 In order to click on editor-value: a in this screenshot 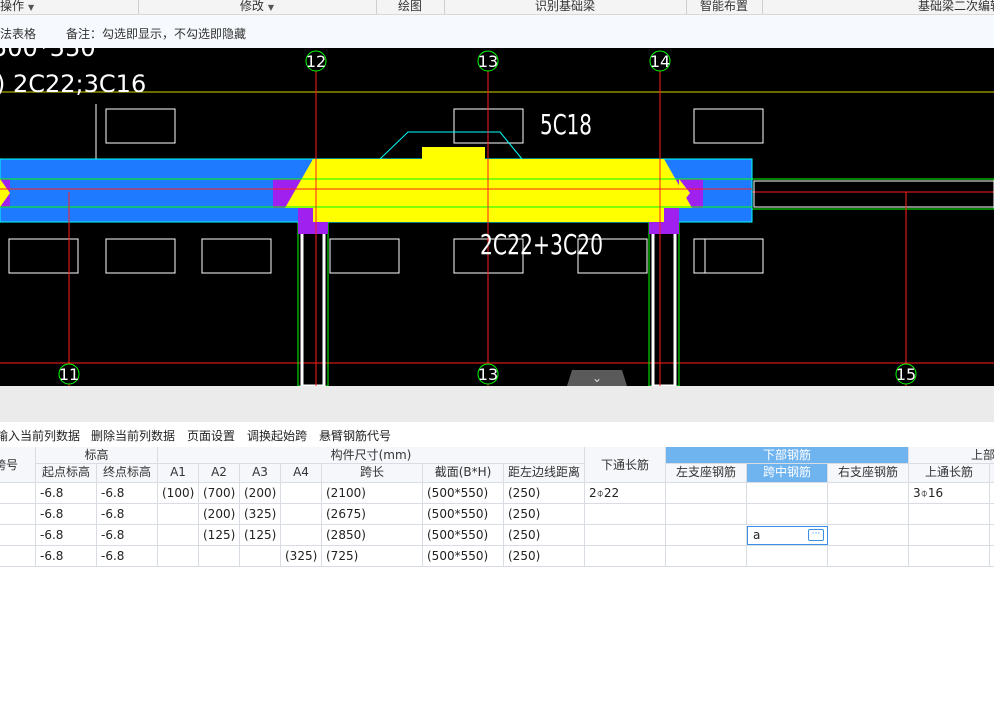, I will do `click(757, 535)`.